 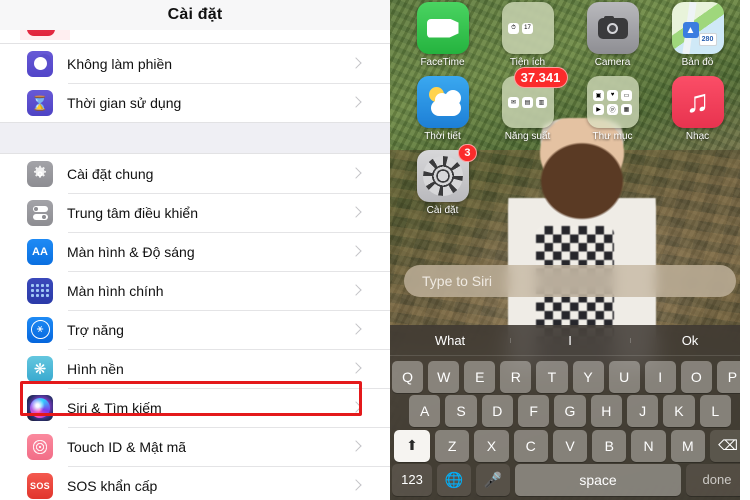 I want to click on mini-icon: ▭, so click(x=626, y=95).